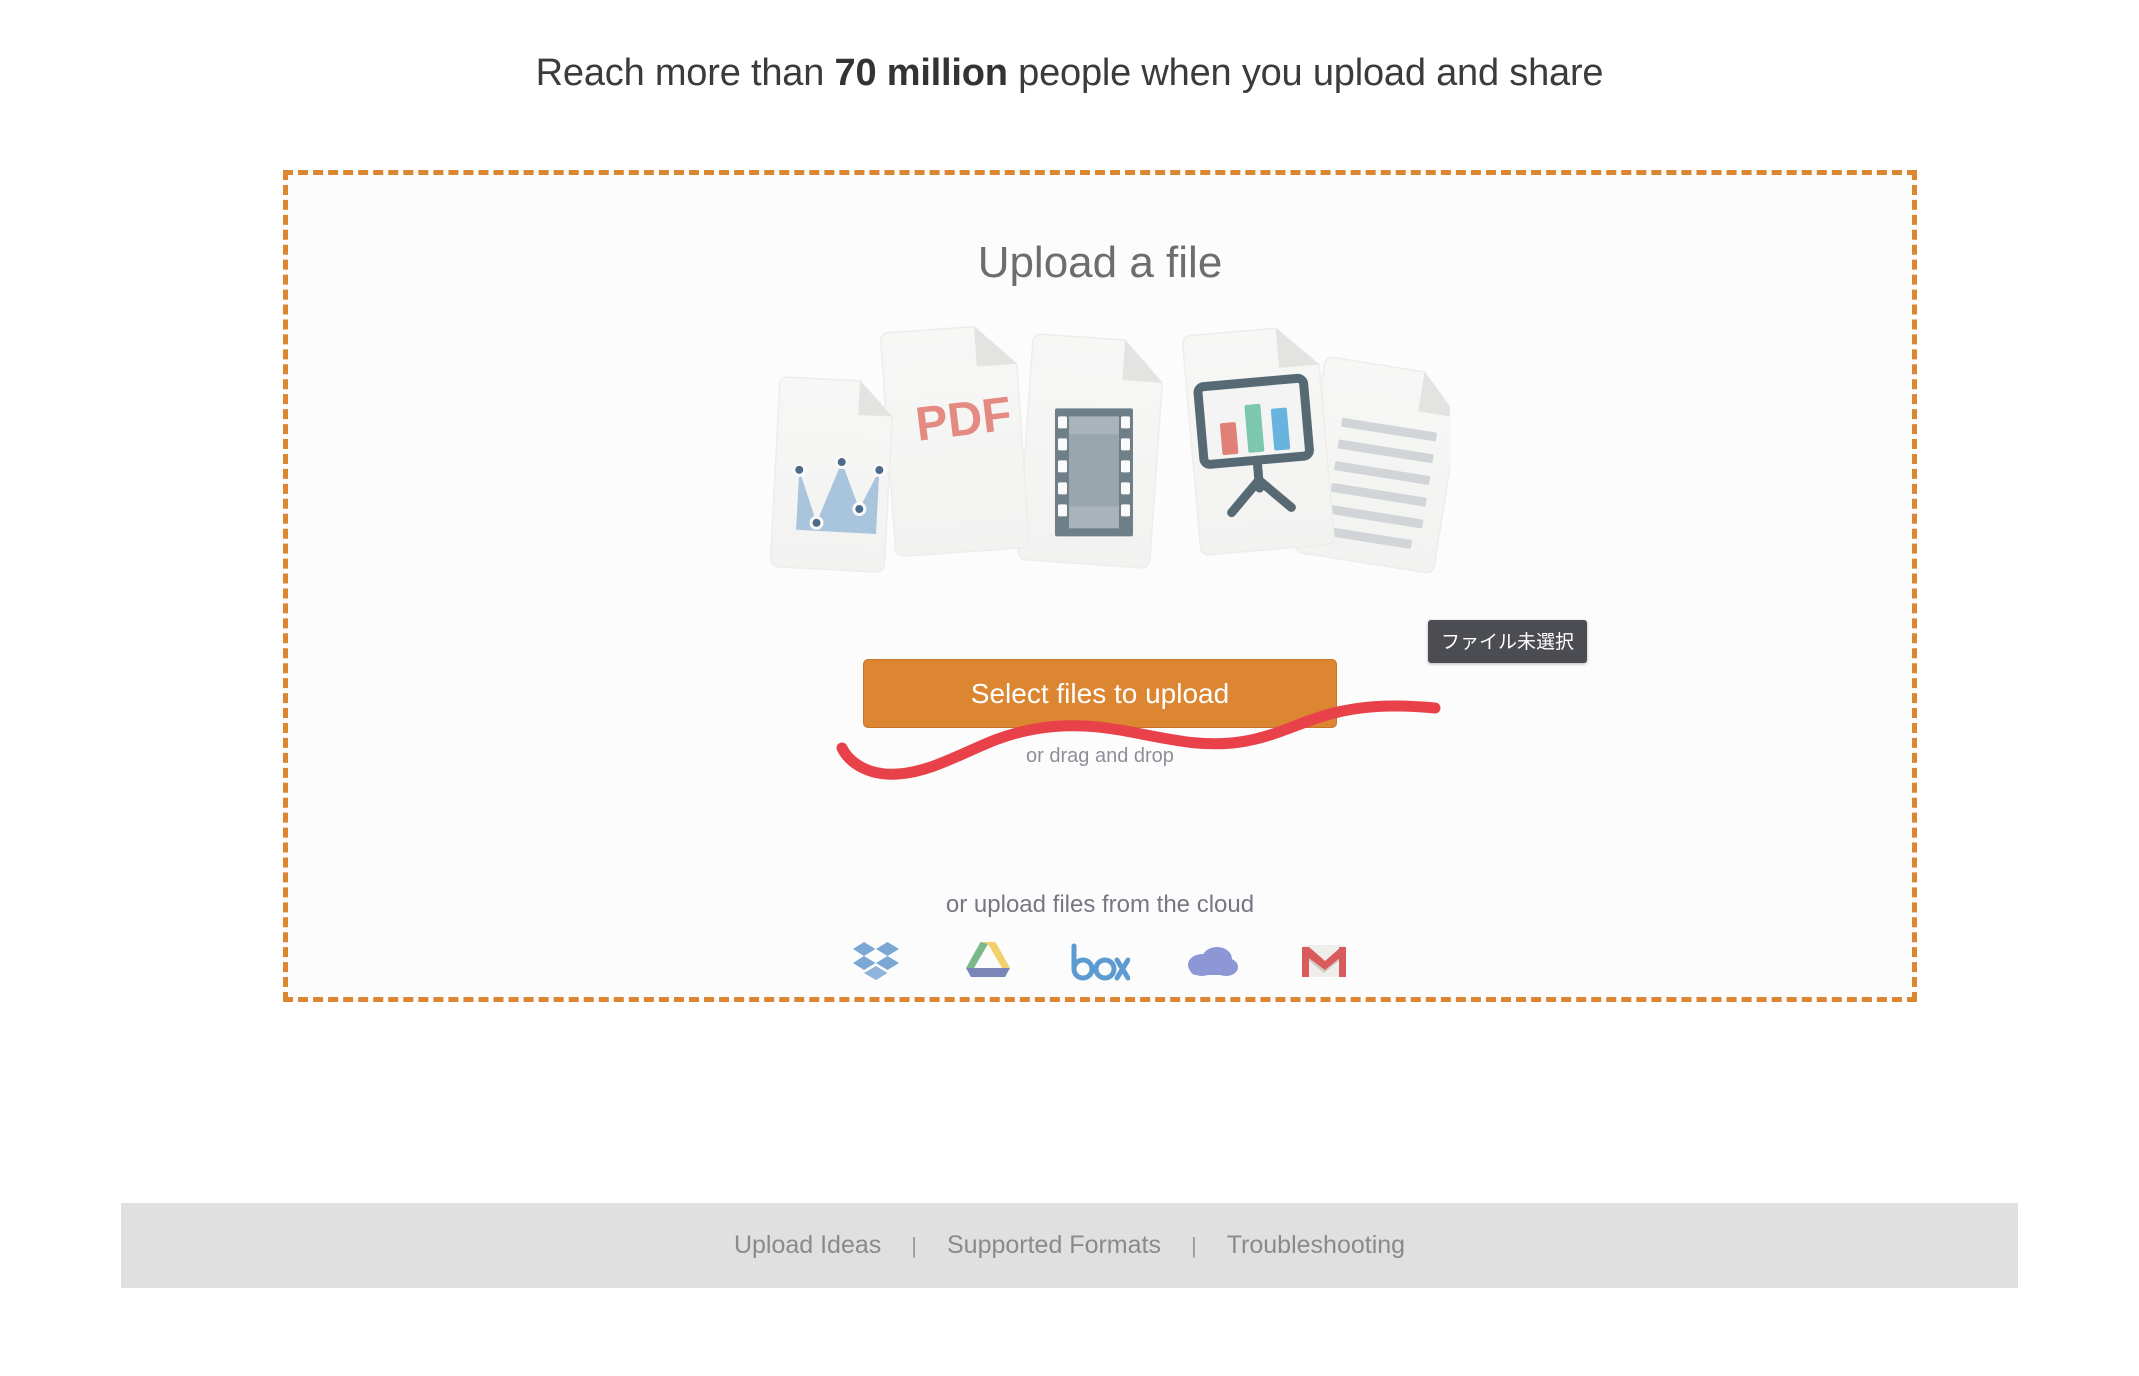 The height and width of the screenshot is (1376, 2139). Describe the element at coordinates (876, 961) in the screenshot. I see `dropbox-icon` at that location.